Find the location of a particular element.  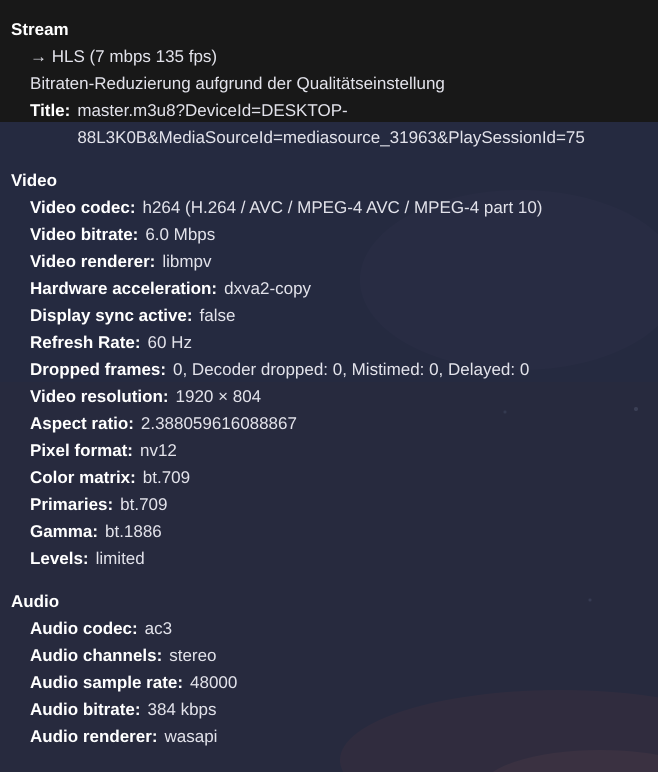

section-heading: Video is located at coordinates (34, 181).